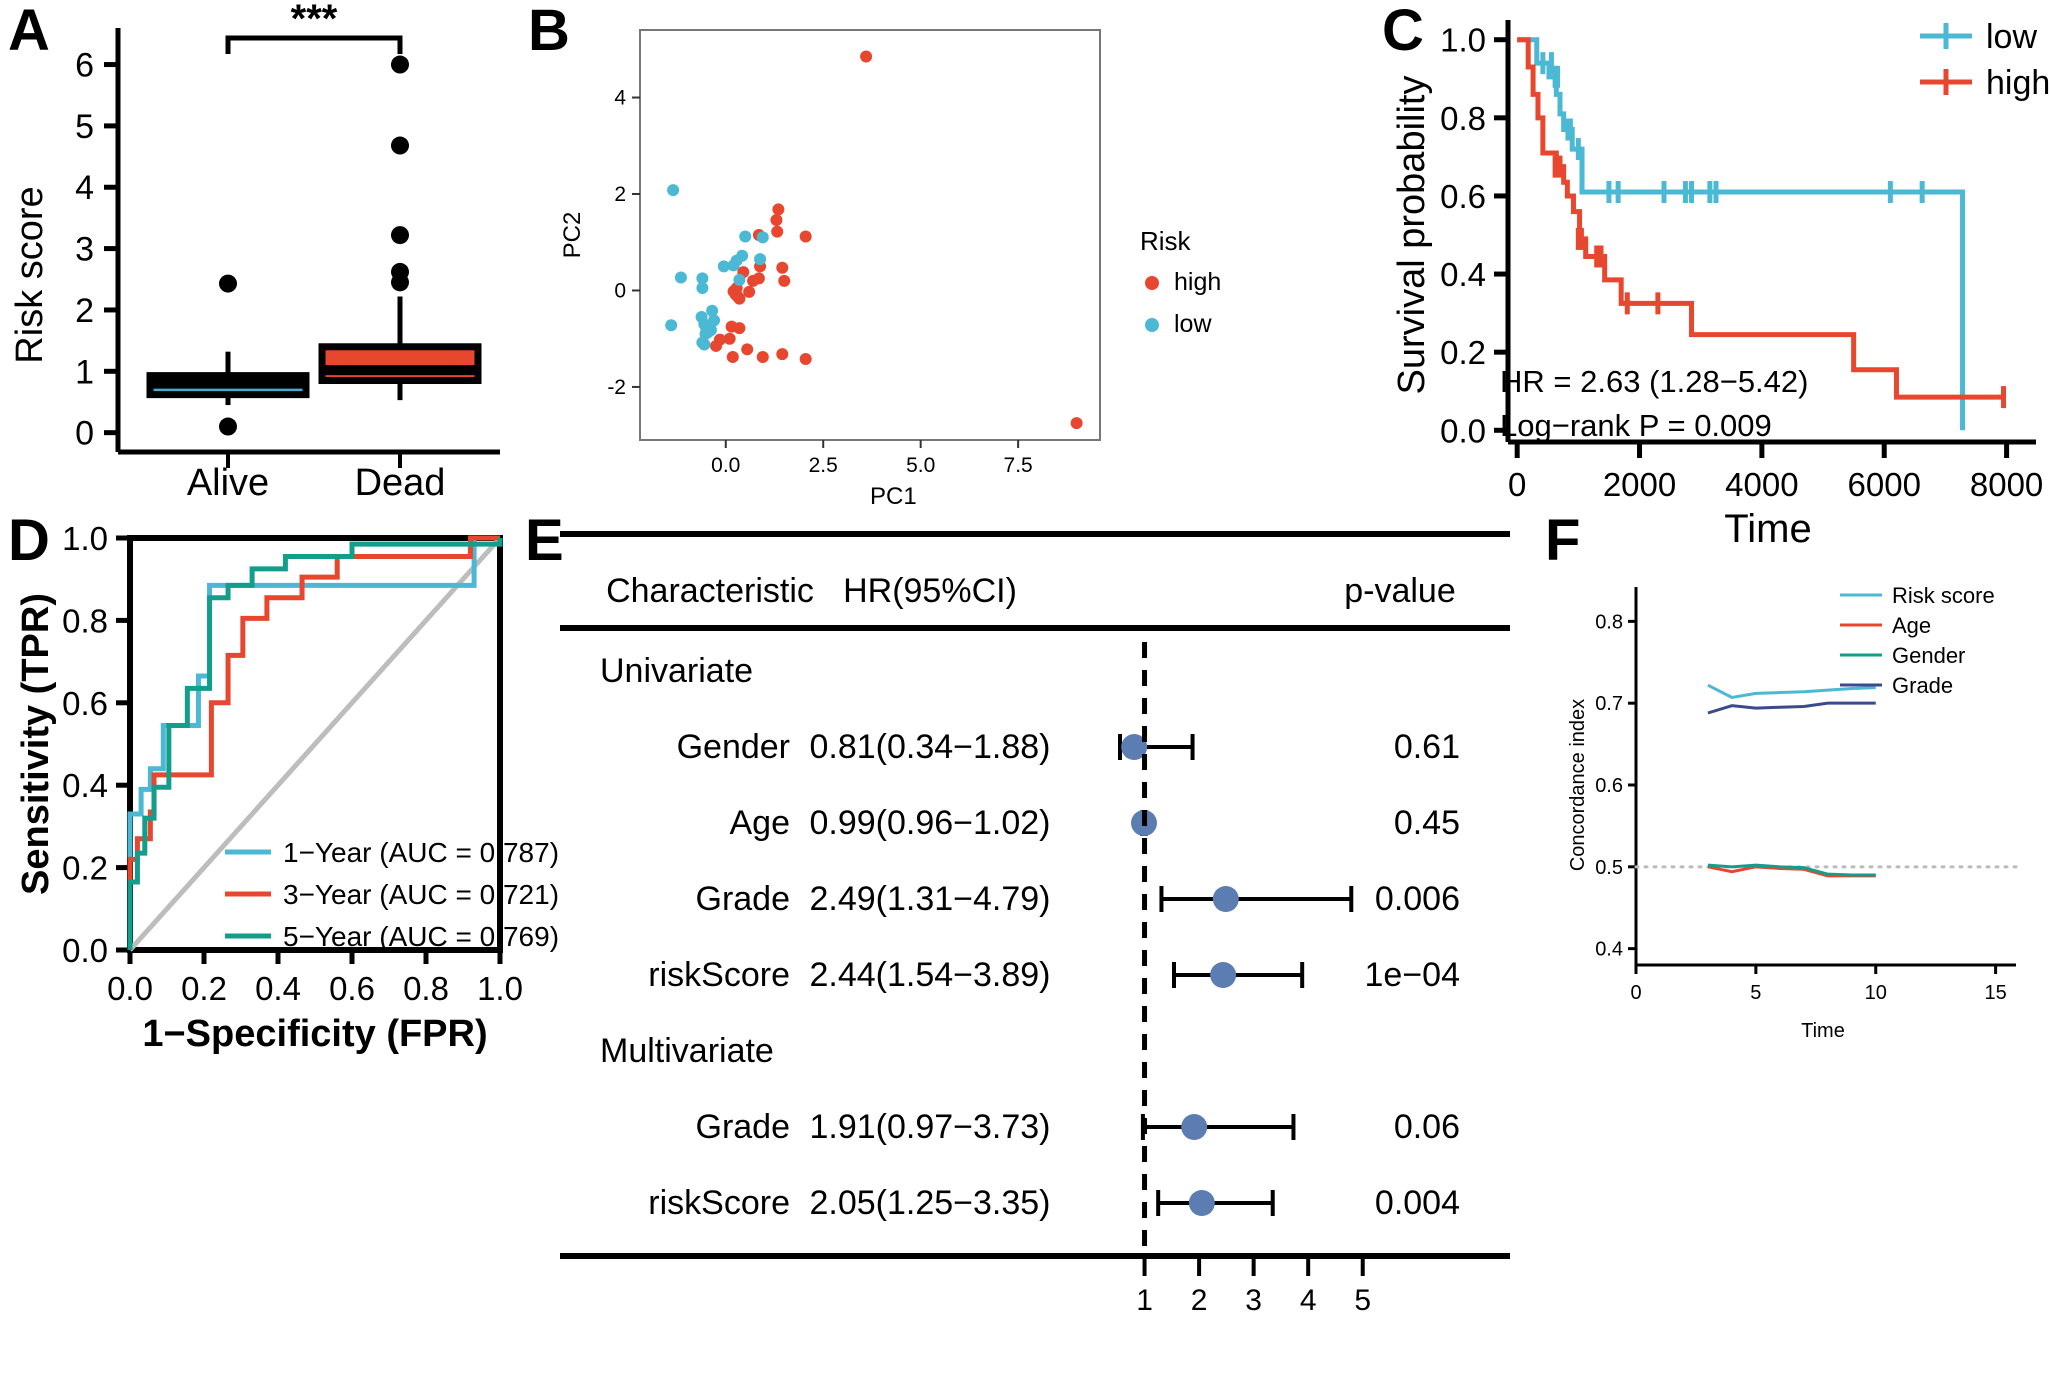 The width and height of the screenshot is (2050, 1390). What do you see at coordinates (1412, 235) in the screenshot?
I see `y-axis-title: Survival probability` at bounding box center [1412, 235].